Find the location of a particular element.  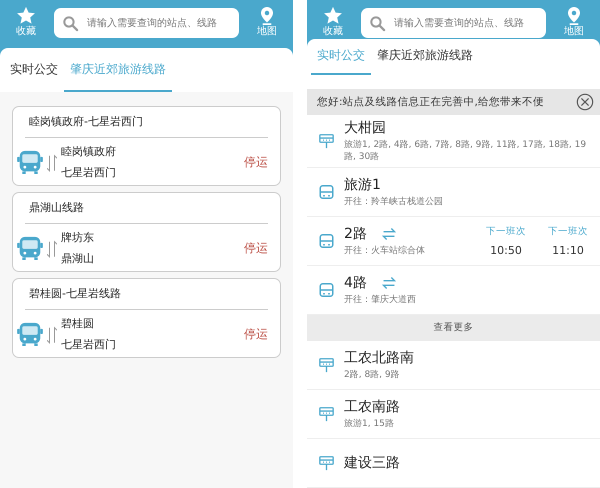

tab: 肇庆近郊旅游线路 is located at coordinates (425, 56).